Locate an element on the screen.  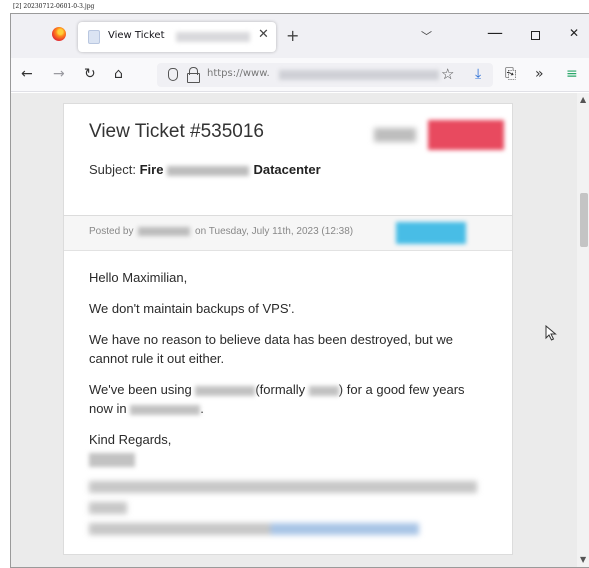
closing-text: Kind Regards, is located at coordinates (130, 439).